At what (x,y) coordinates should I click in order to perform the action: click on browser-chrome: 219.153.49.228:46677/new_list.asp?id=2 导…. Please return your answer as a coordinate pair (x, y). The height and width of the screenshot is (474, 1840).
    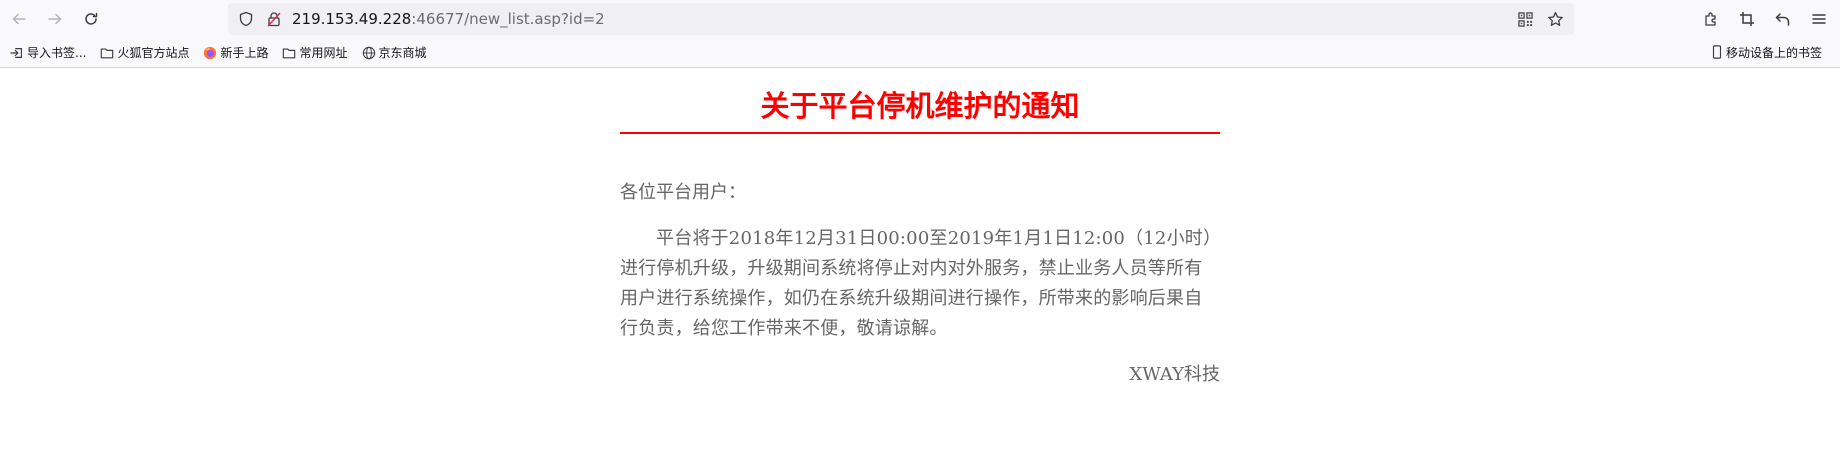
    Looking at the image, I should click on (920, 34).